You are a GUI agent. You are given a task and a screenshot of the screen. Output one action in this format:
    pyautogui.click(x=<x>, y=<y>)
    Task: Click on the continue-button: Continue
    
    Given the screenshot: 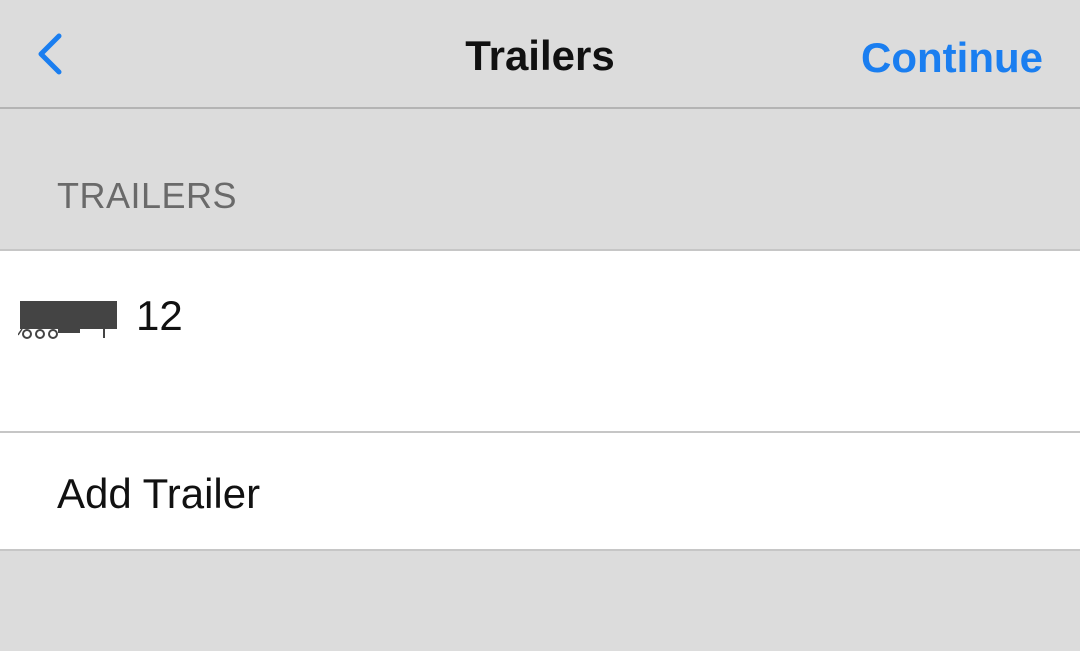 What is the action you would take?
    pyautogui.click(x=952, y=58)
    